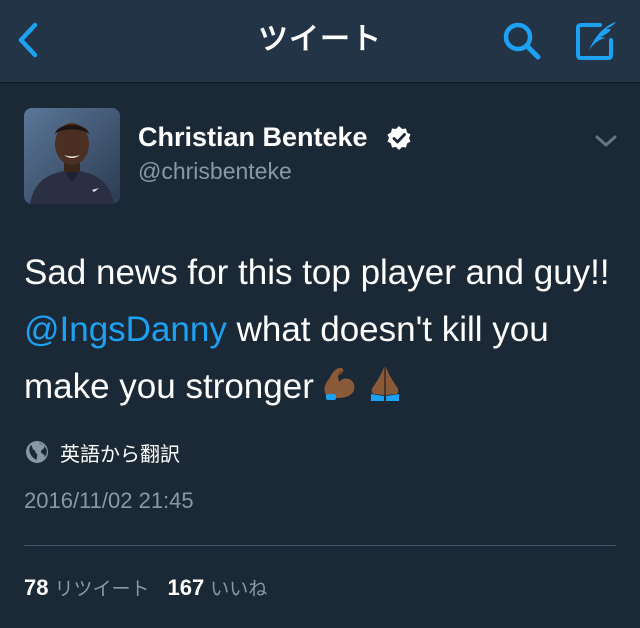 The height and width of the screenshot is (628, 640). I want to click on search-icon, so click(522, 41).